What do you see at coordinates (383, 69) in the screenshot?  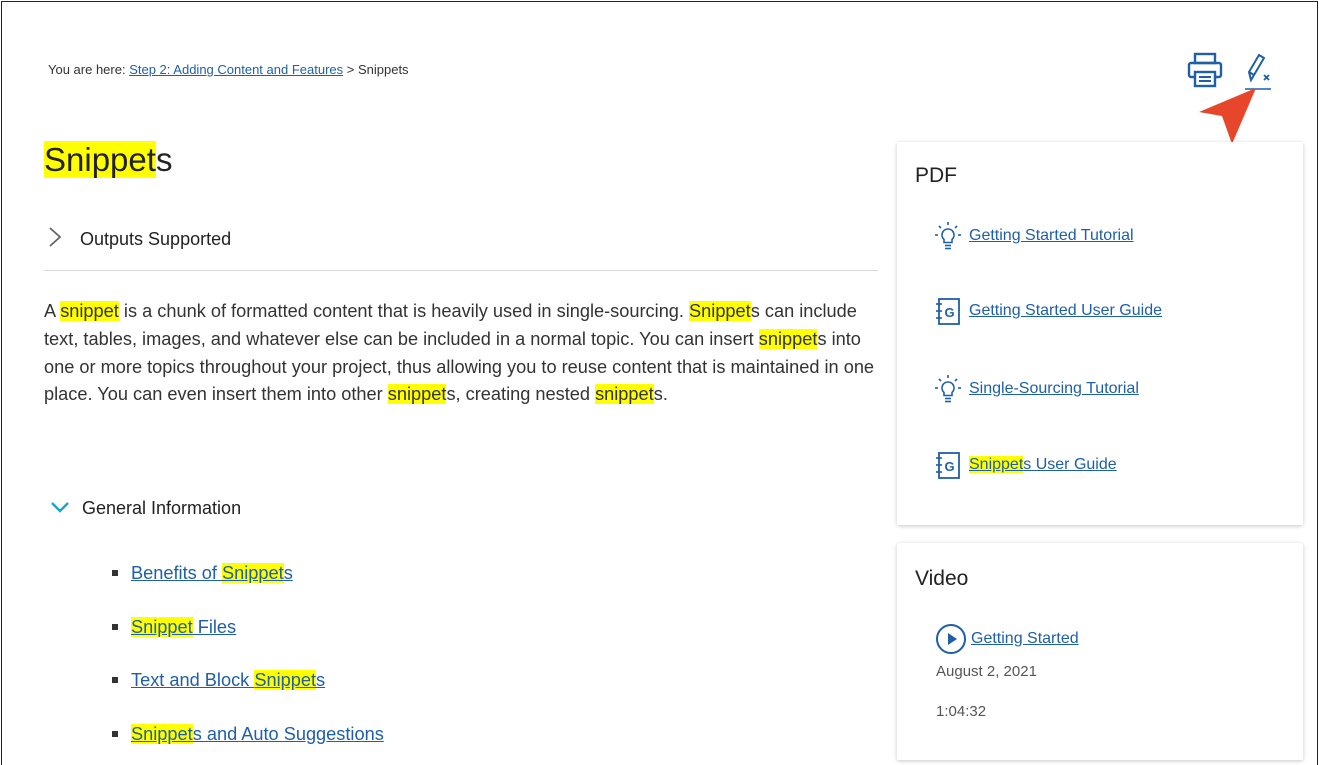 I see `breadcrumb-current: Snippets` at bounding box center [383, 69].